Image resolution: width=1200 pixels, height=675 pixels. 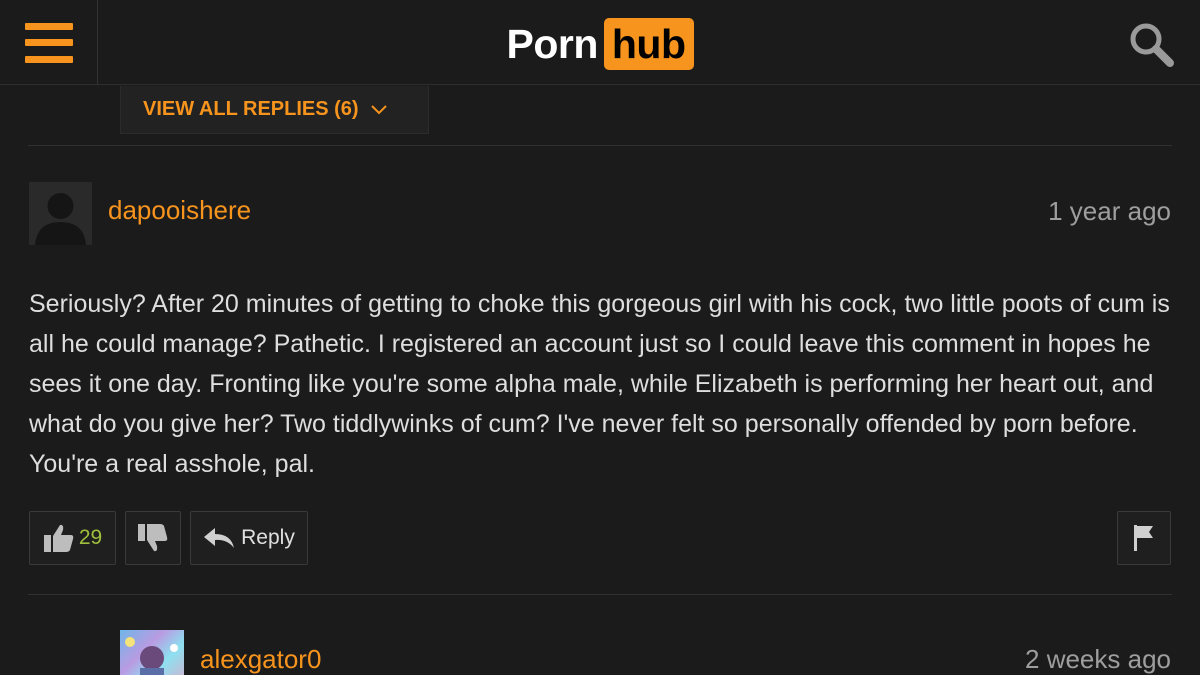 I want to click on reply-label: Reply, so click(x=268, y=537).